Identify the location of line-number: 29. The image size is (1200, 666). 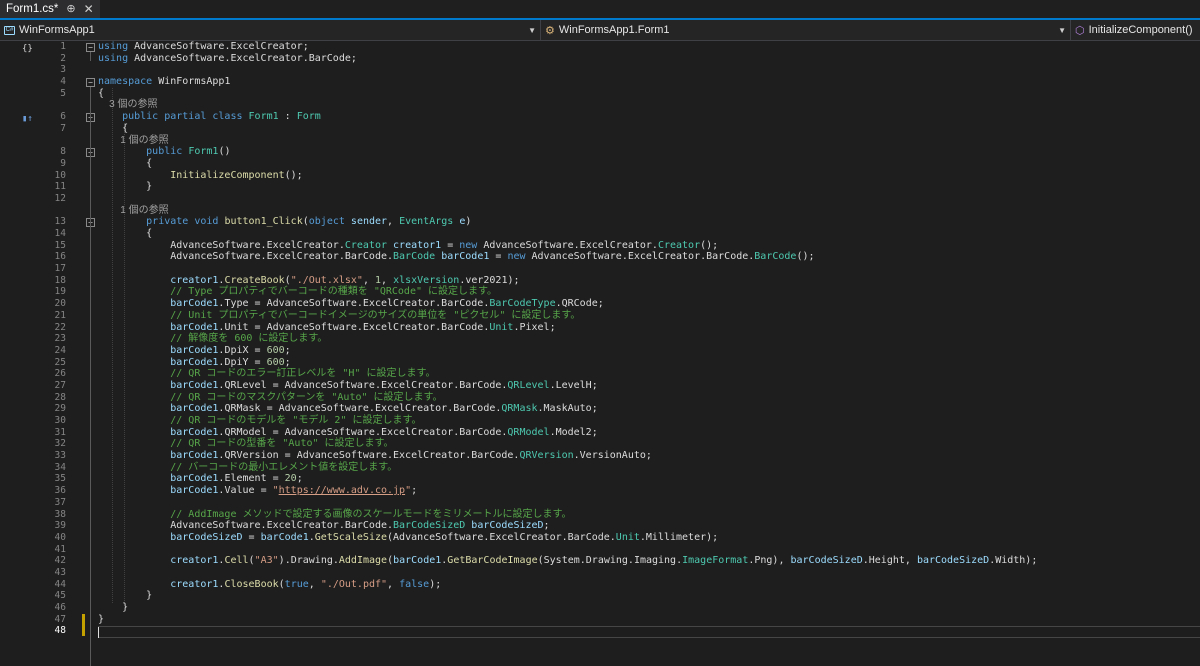
(60, 409).